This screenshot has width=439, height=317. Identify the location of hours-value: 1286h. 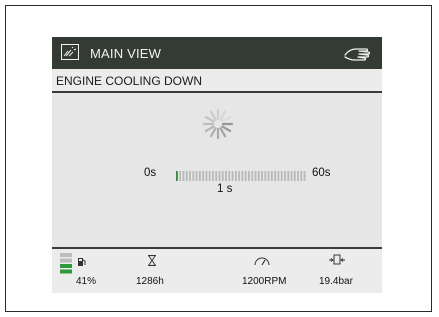
(150, 281).